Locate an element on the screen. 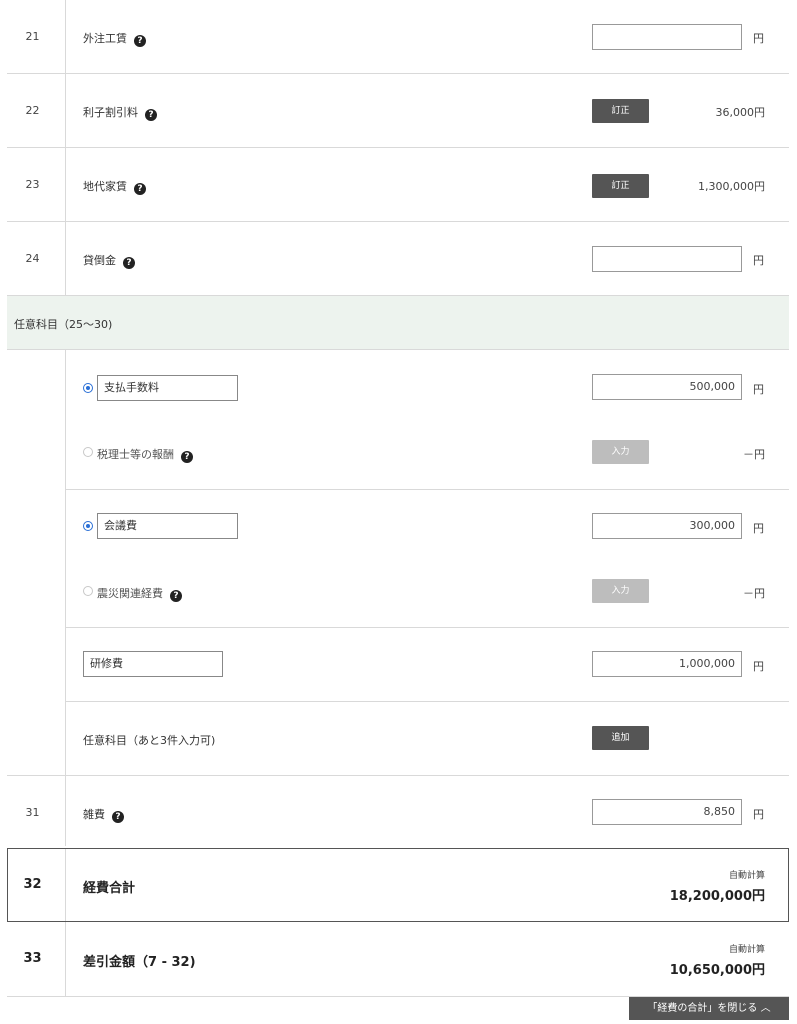 The image size is (797, 1024). custom-item-name-field: 会議費 is located at coordinates (167, 526).